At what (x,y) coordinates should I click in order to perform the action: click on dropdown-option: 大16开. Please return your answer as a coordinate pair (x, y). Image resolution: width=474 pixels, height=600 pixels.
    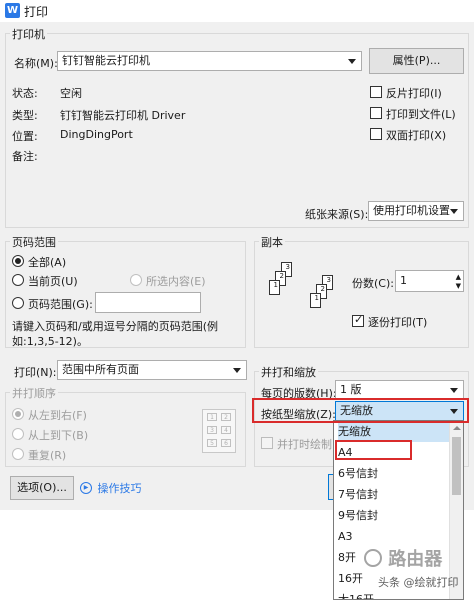
    Looking at the image, I should click on (394, 594).